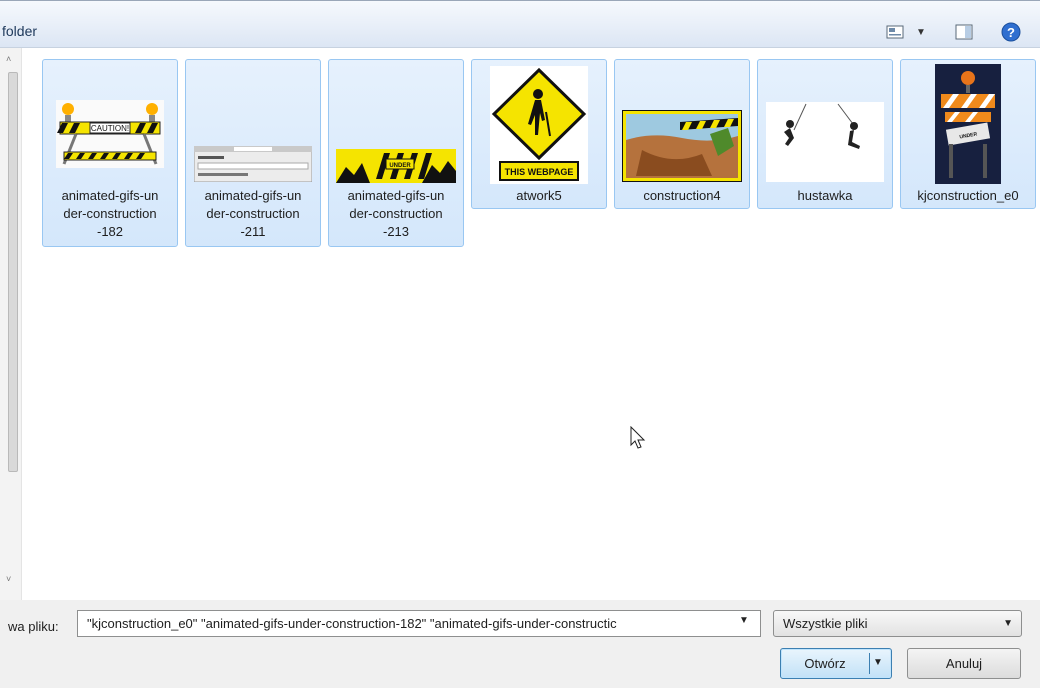  What do you see at coordinates (253, 164) in the screenshot?
I see `dialog-screenshot-icon` at bounding box center [253, 164].